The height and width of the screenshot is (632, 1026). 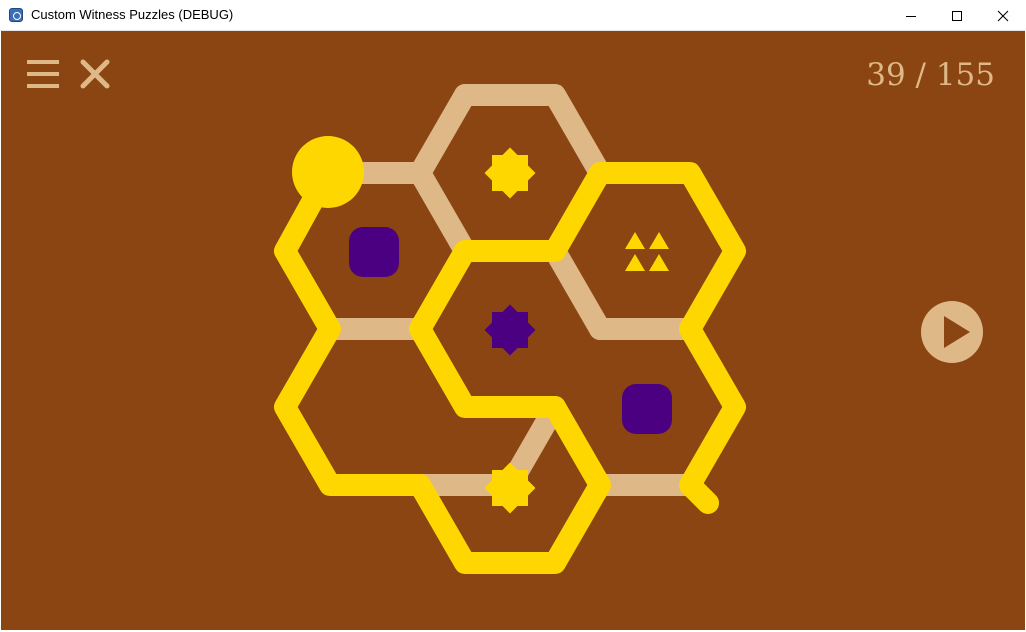 What do you see at coordinates (16, 15) in the screenshot?
I see `app-icon` at bounding box center [16, 15].